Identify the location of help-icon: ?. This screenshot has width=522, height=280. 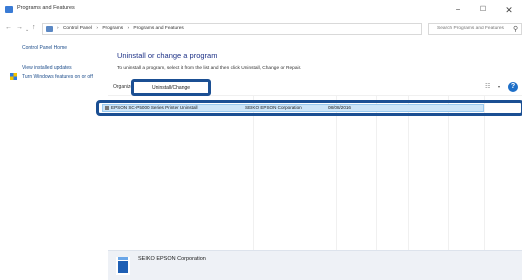
(513, 87).